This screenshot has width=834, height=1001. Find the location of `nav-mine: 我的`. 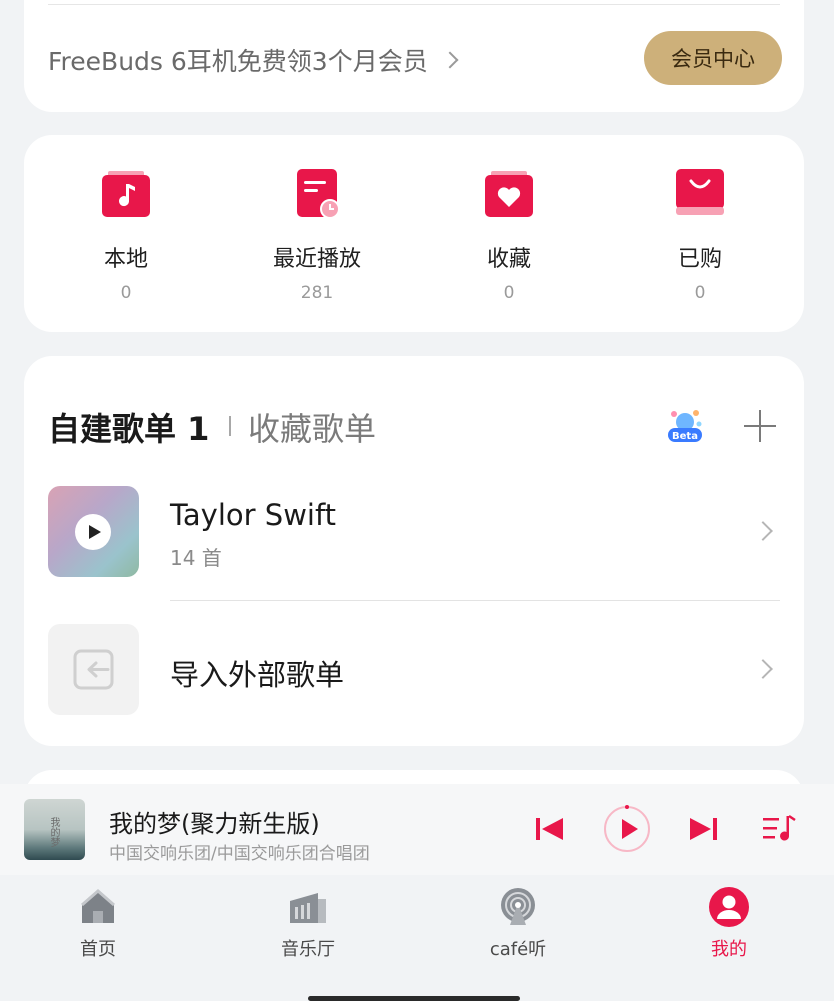

nav-mine: 我的 is located at coordinates (729, 924).